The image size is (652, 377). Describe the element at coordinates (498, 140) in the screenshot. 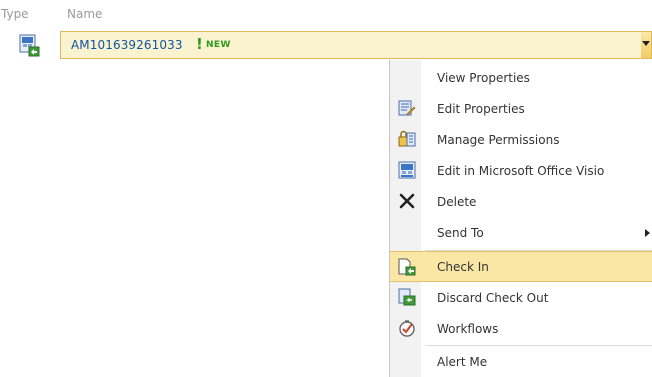

I see `menu-item-label: Manage Permissions` at that location.